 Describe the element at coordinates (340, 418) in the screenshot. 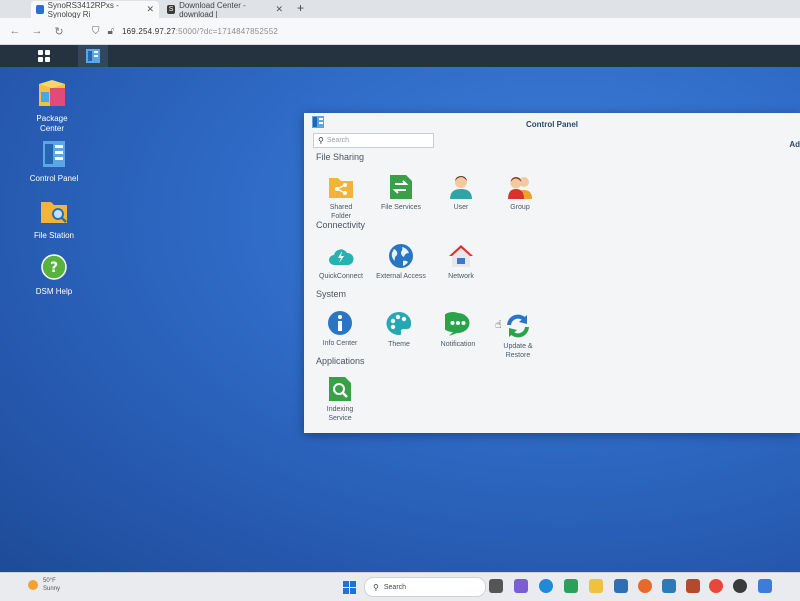

I see `item-label: Service` at that location.